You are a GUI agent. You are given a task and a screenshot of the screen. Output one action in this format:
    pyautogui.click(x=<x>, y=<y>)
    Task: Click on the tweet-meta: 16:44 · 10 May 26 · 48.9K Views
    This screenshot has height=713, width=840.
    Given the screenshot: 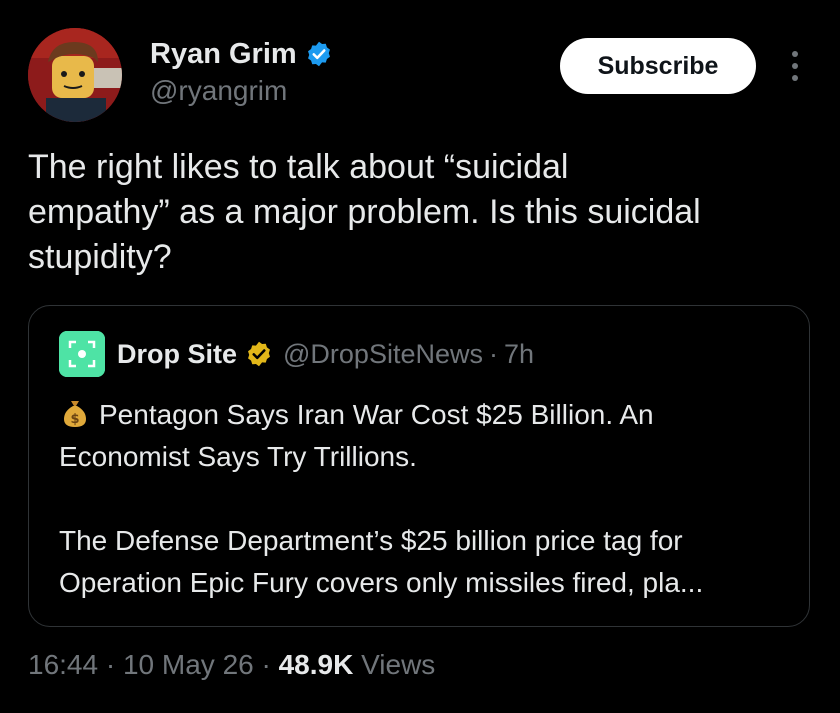 What is the action you would take?
    pyautogui.click(x=231, y=665)
    